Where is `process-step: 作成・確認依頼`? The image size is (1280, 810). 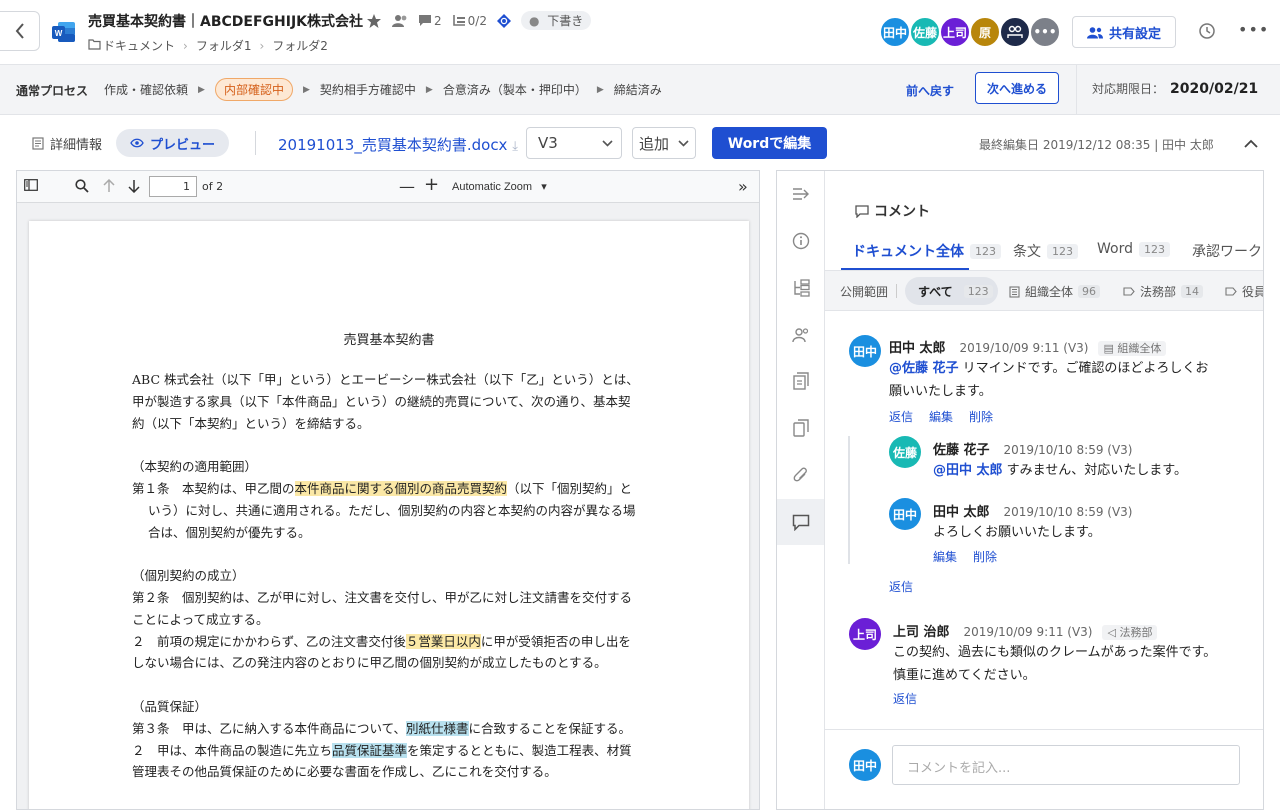 process-step: 作成・確認依頼 is located at coordinates (146, 89).